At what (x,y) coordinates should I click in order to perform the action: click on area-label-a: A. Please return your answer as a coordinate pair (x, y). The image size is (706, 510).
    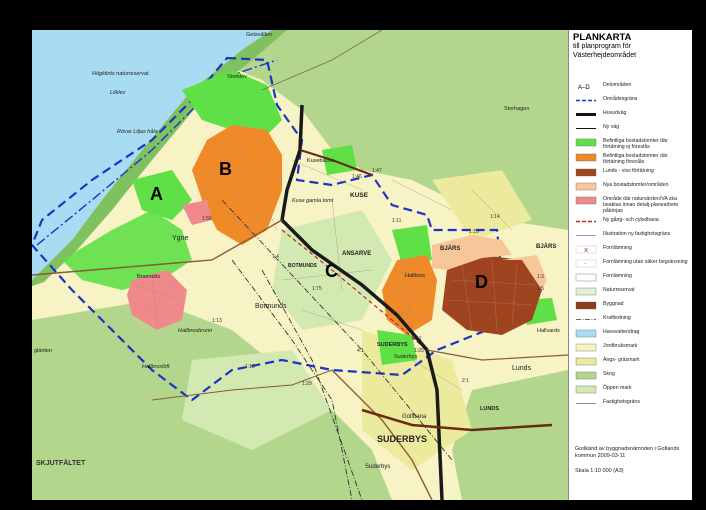
    Looking at the image, I should click on (156, 194).